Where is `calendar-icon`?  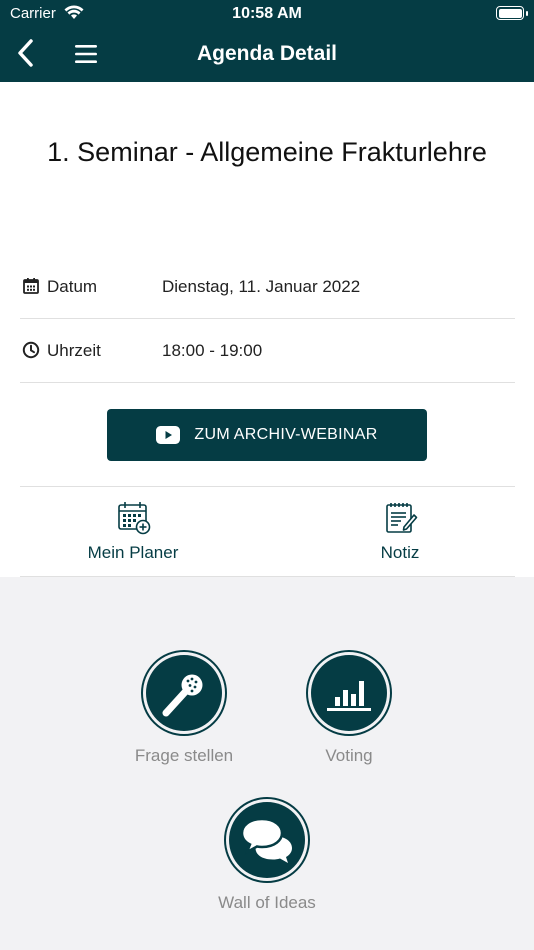
calendar-icon is located at coordinates (31, 286).